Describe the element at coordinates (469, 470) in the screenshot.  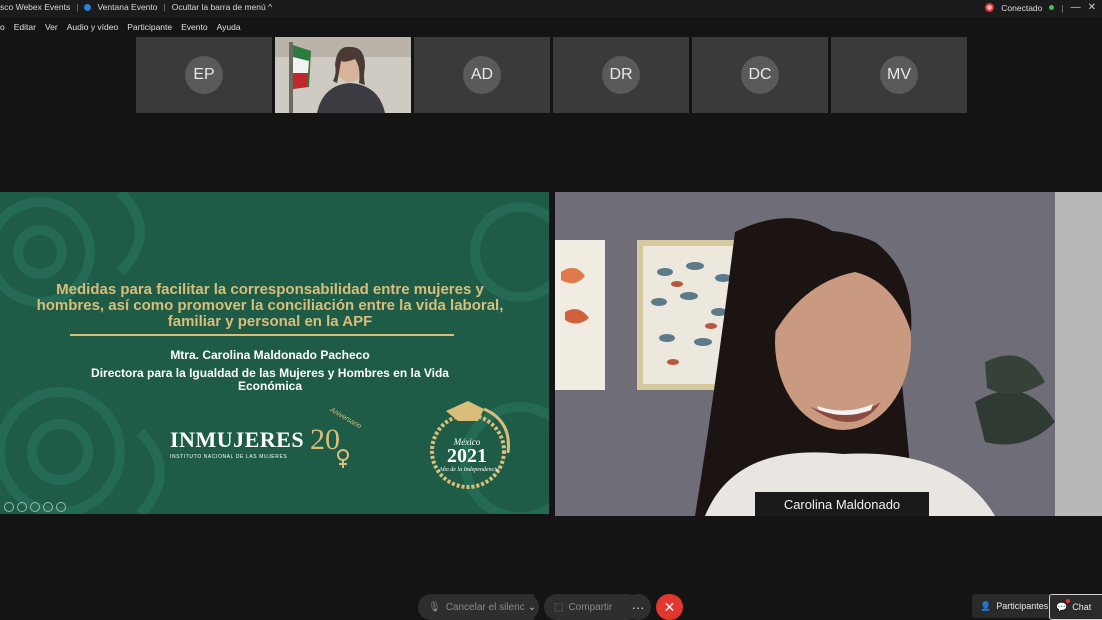
I see `independence-label: Año de la Independencia` at that location.